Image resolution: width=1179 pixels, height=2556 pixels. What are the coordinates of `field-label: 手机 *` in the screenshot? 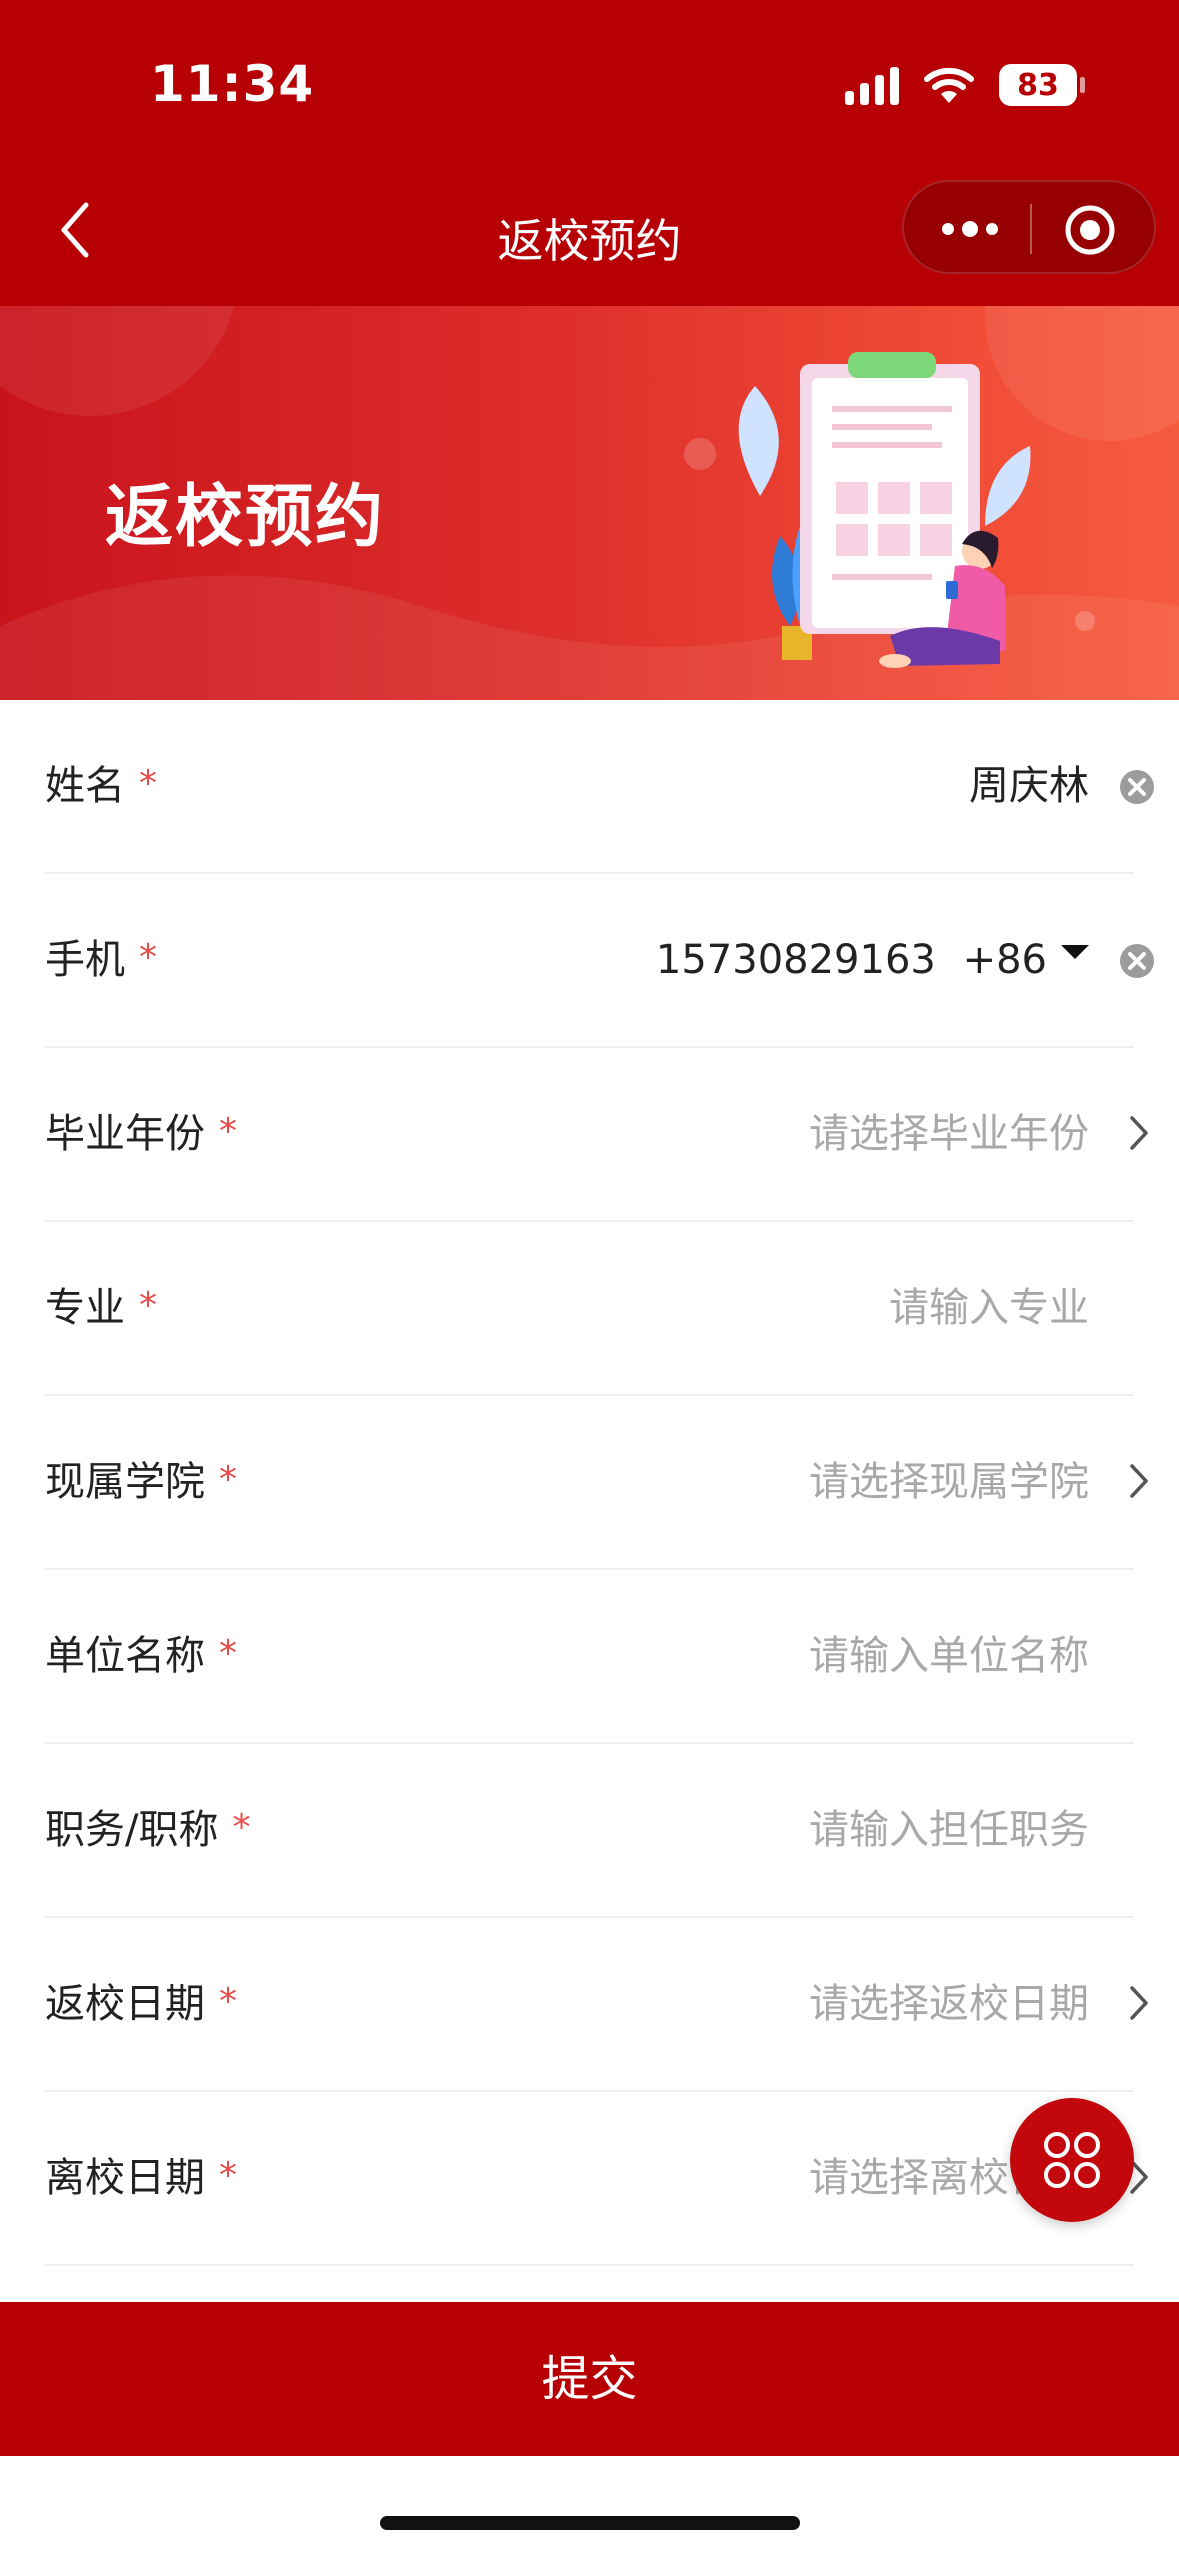 It's located at (101, 960).